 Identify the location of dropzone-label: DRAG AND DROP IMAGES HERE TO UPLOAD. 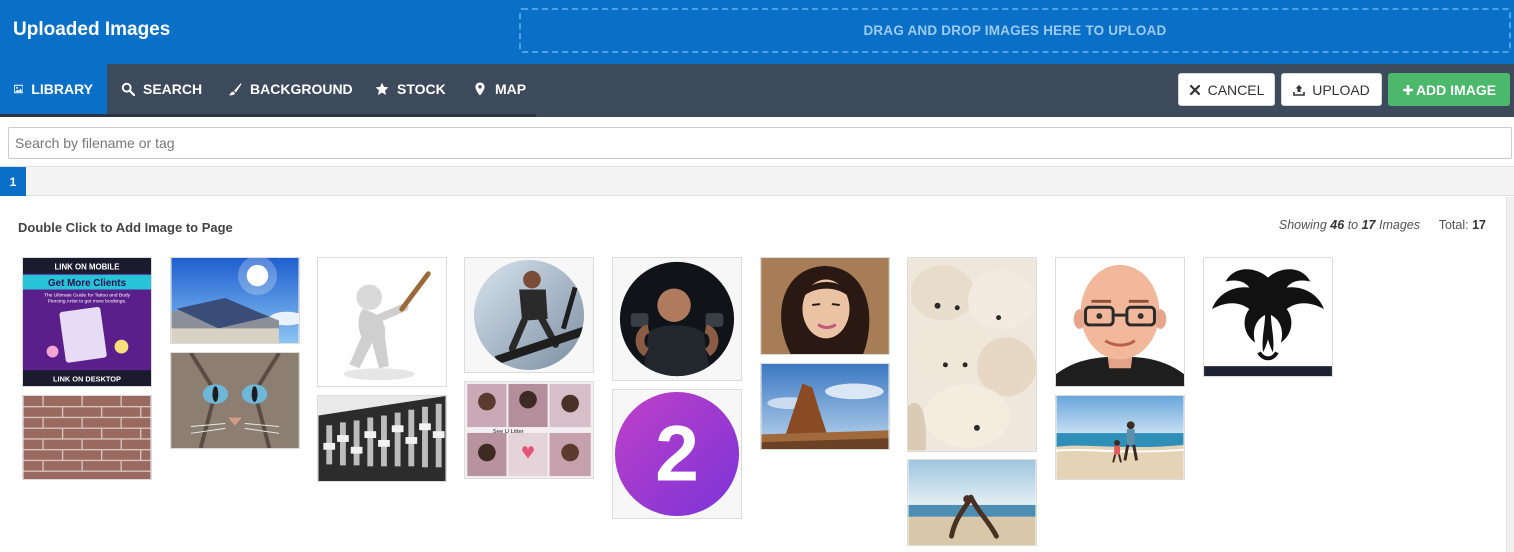
(1015, 30).